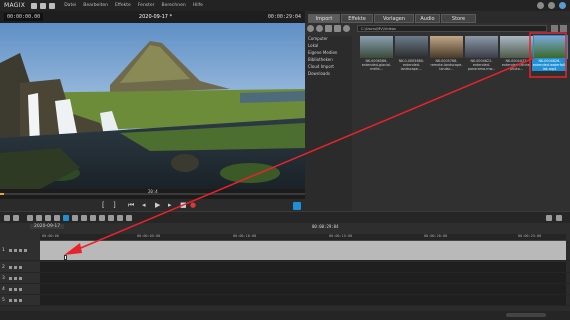 This screenshot has height=320, width=570. Describe the element at coordinates (559, 218) in the screenshot. I see `timeline-view-icon` at that location.